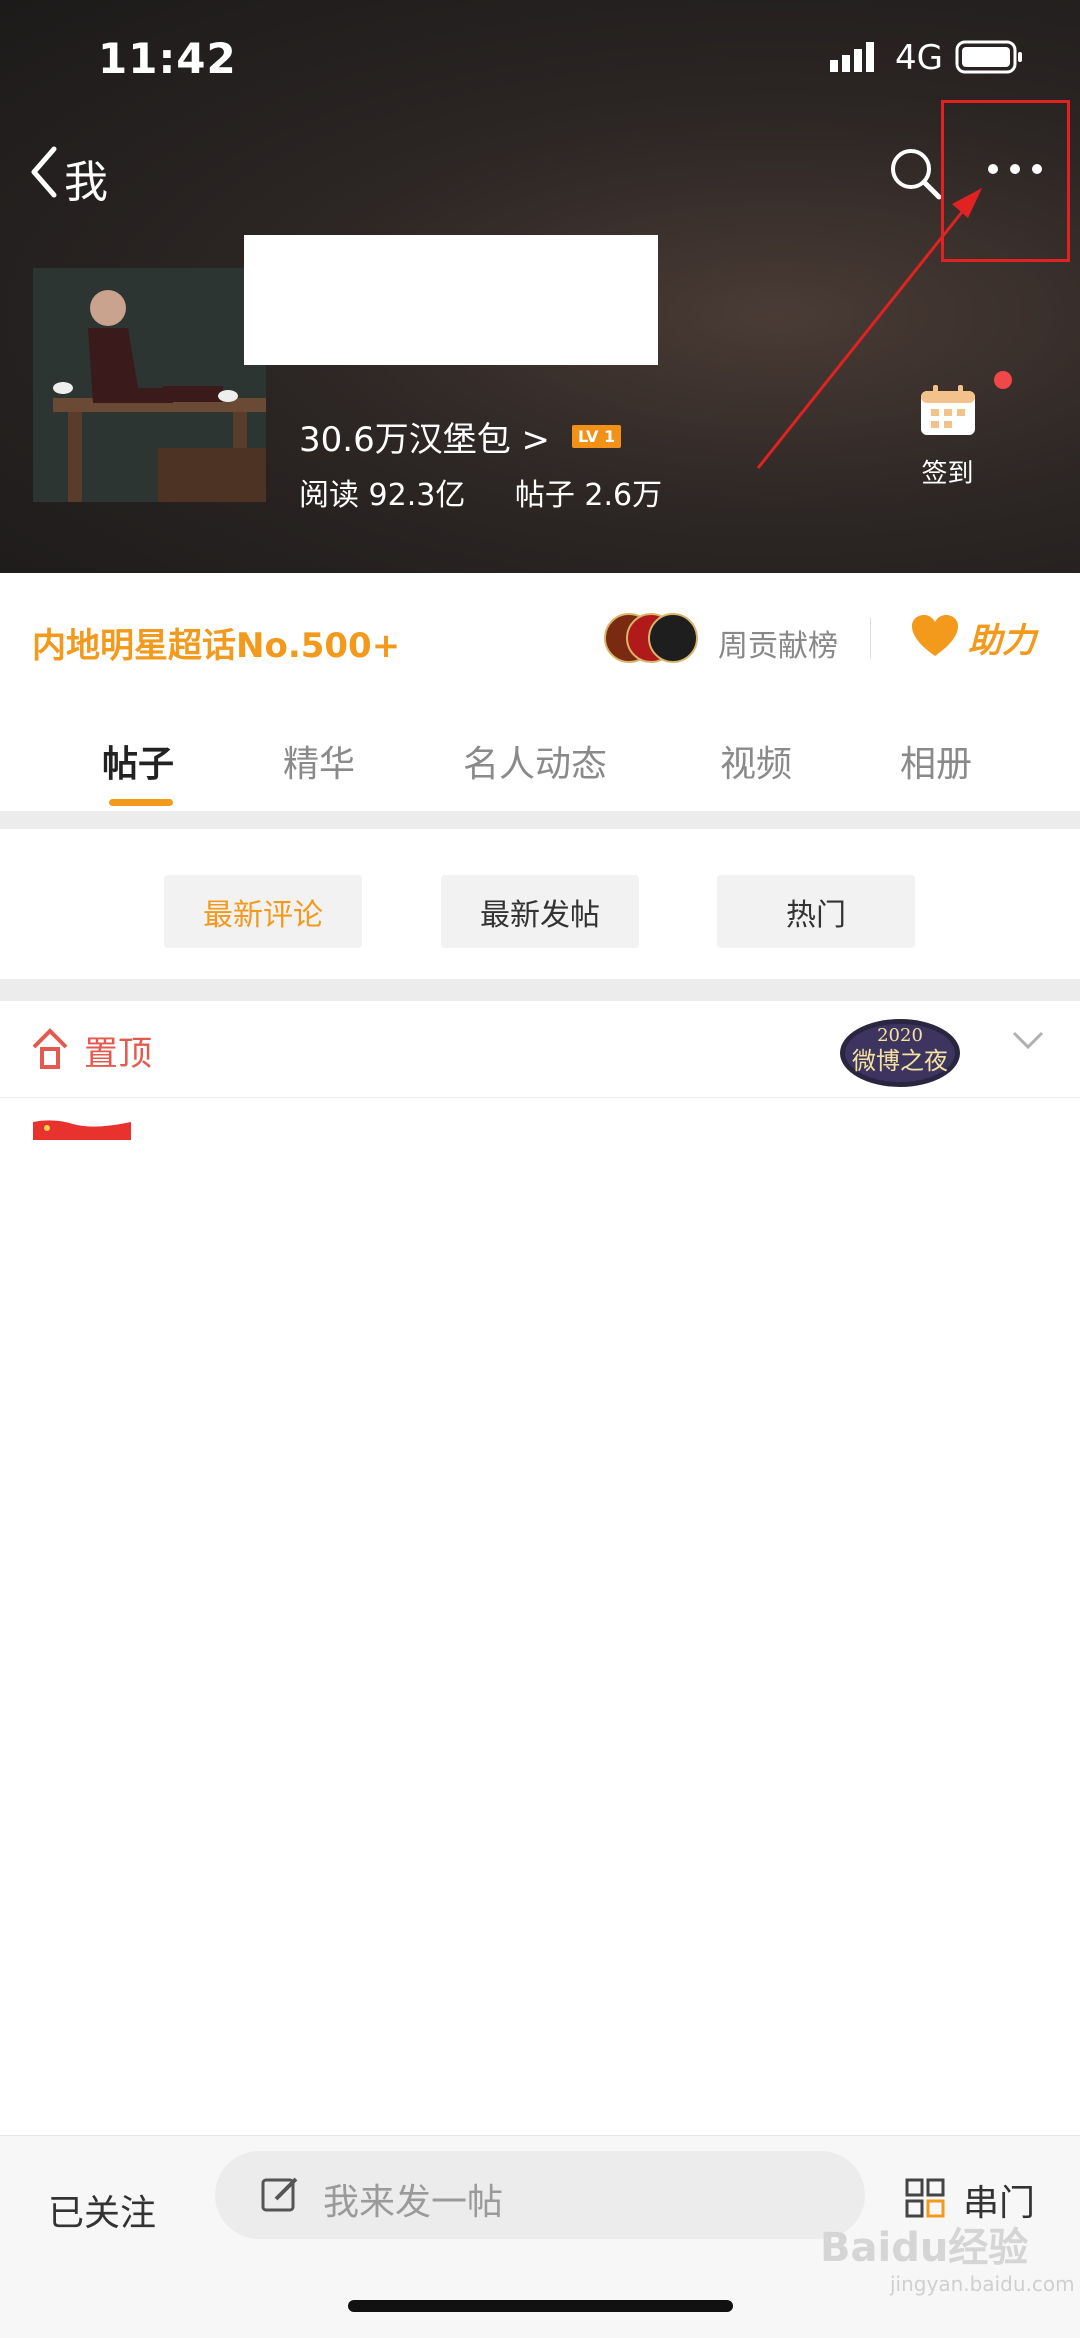 Image resolution: width=1080 pixels, height=2338 pixels. What do you see at coordinates (280, 2197) in the screenshot?
I see `edit-icon` at bounding box center [280, 2197].